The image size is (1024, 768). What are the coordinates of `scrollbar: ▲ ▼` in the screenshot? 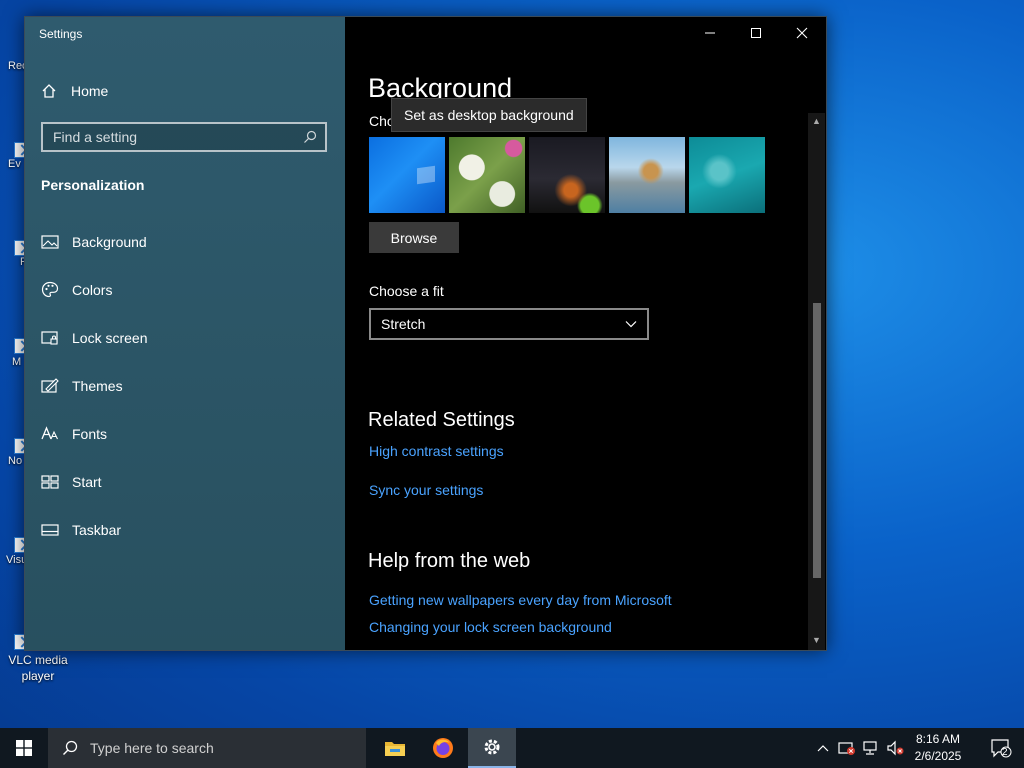 It's located at (816, 381).